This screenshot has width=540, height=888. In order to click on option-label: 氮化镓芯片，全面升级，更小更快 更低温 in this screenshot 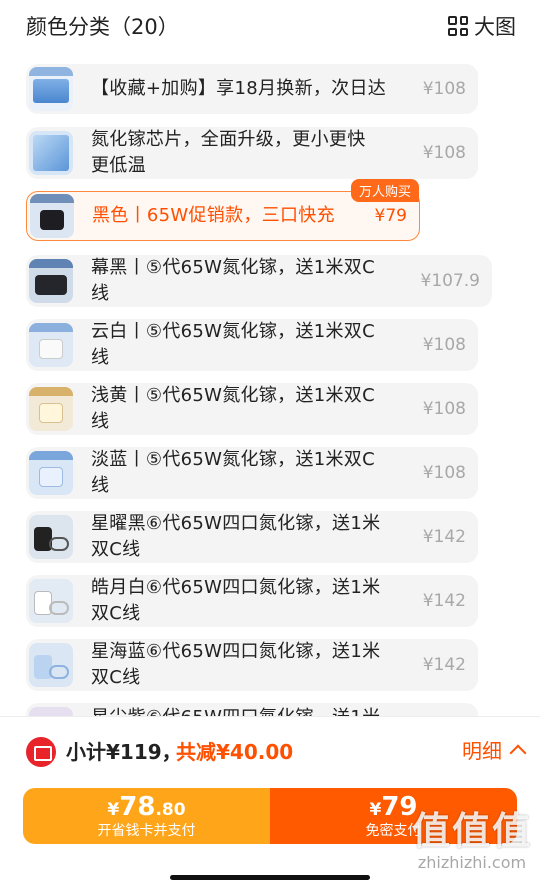, I will do `click(228, 152)`.